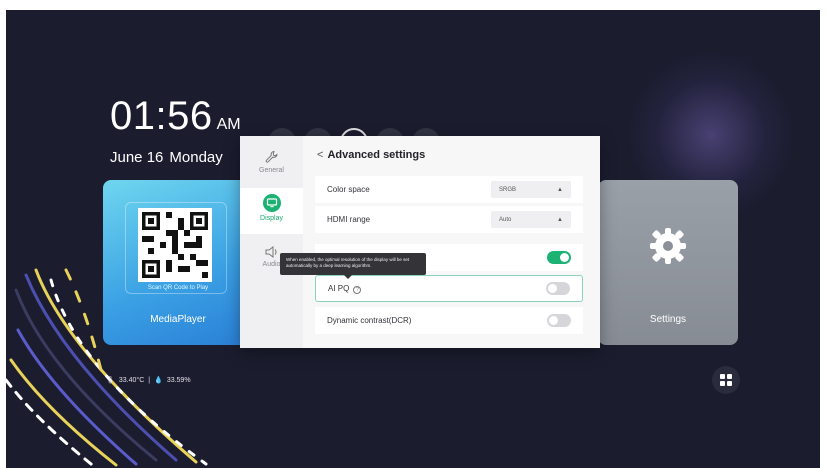  I want to click on nav-audio-label: Audio, so click(271, 264).